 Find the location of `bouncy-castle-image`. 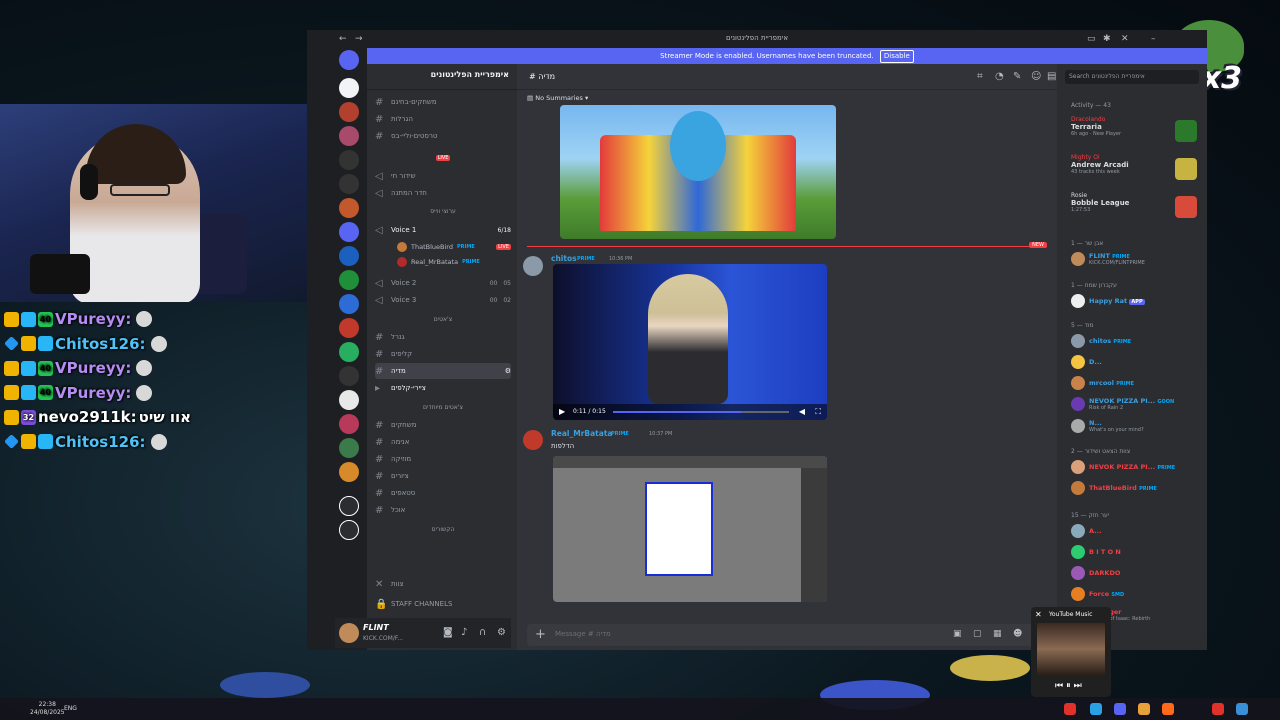

bouncy-castle-image is located at coordinates (698, 172).